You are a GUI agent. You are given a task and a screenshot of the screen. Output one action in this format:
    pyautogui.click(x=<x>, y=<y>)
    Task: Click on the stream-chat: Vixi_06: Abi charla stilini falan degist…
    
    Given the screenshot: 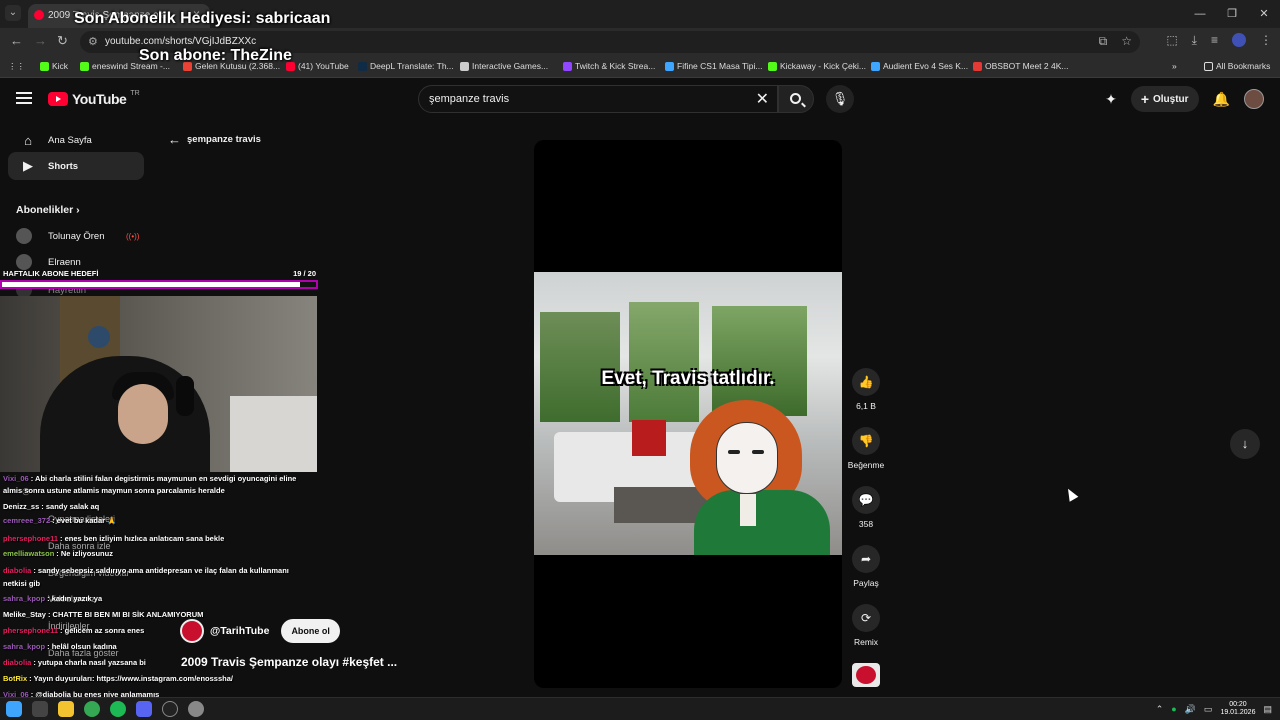 What is the action you would take?
    pyautogui.click(x=165, y=593)
    